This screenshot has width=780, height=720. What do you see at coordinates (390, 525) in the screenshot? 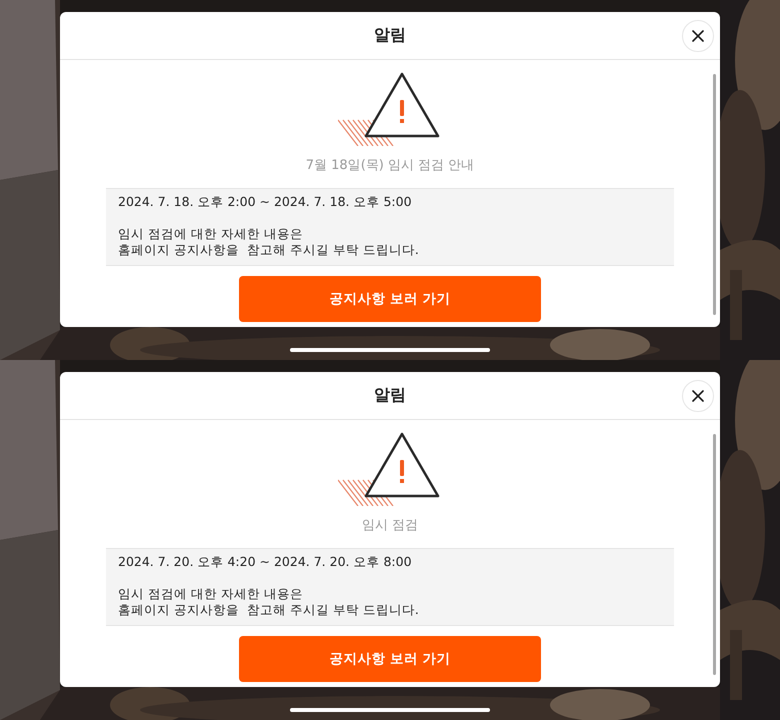
I see `notice-subtitle: 임시 점검` at bounding box center [390, 525].